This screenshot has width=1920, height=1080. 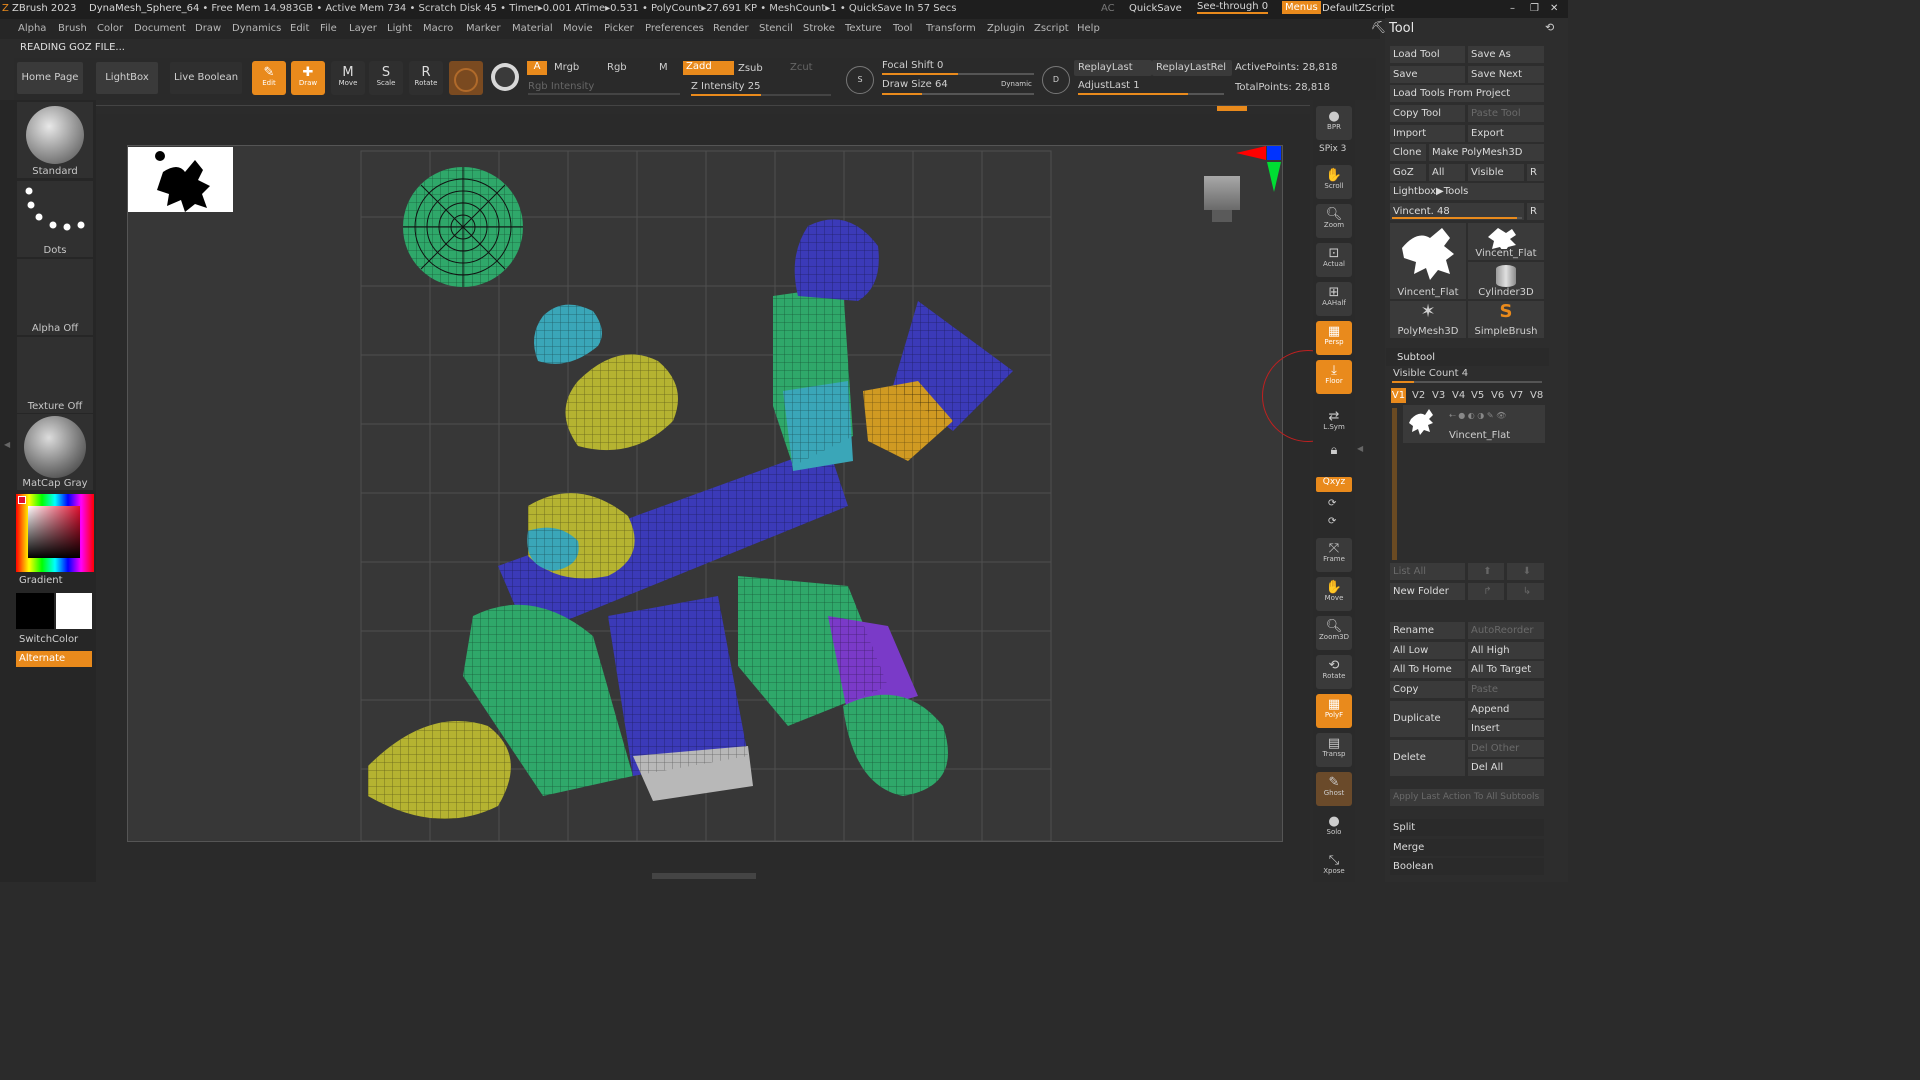 What do you see at coordinates (208, 28) in the screenshot?
I see `menu-draw: Draw` at bounding box center [208, 28].